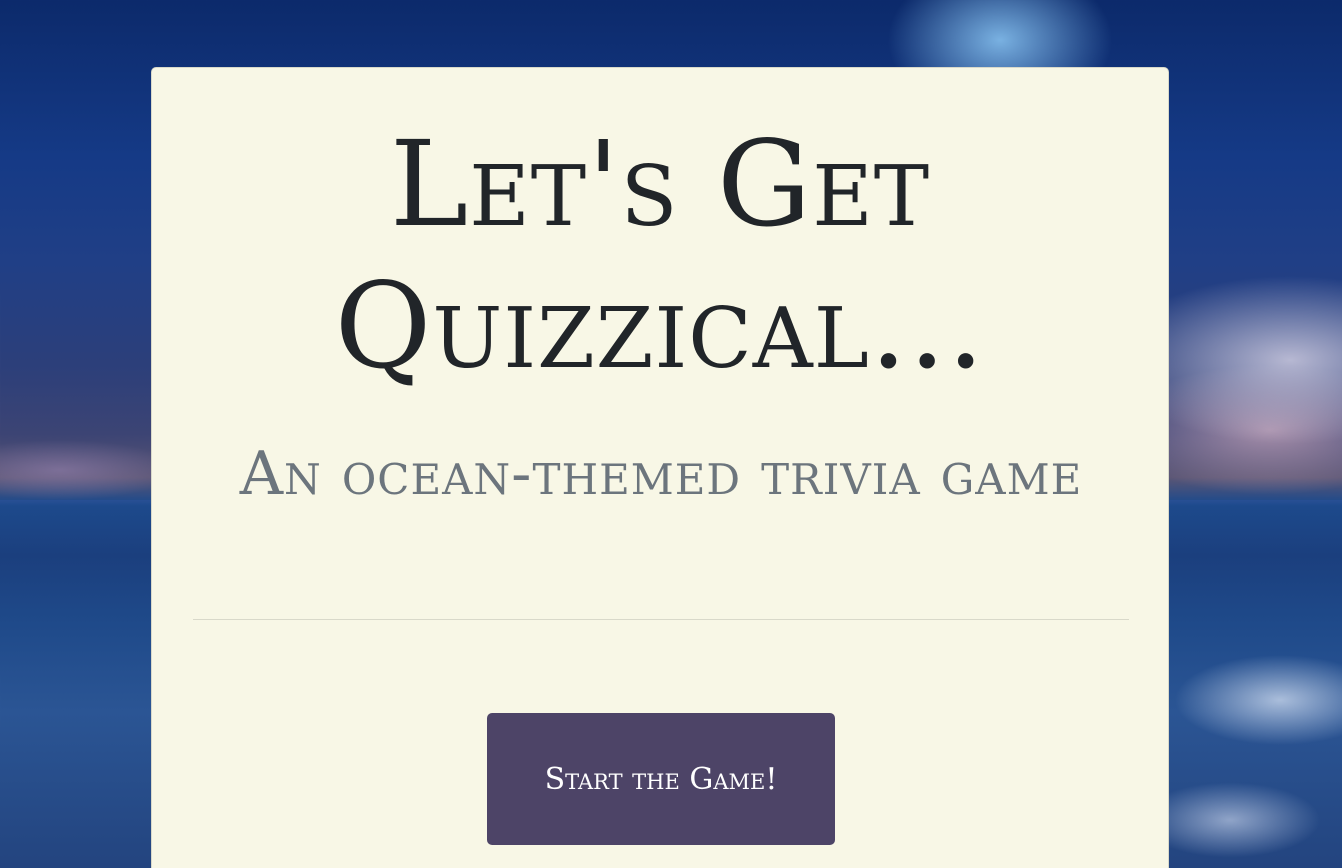 The height and width of the screenshot is (868, 1342). I want to click on page-subtitle: An ocean-themed trivia game, so click(661, 474).